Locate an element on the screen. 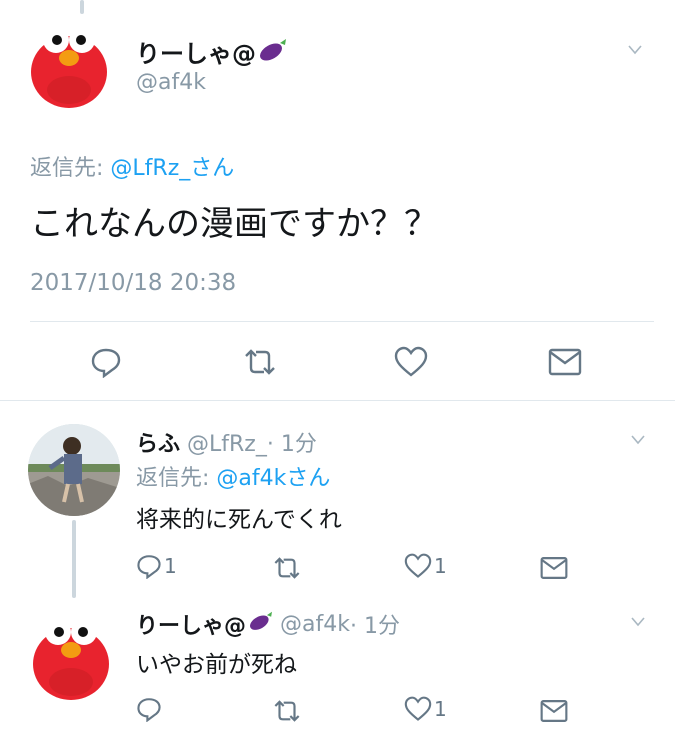 The width and height of the screenshot is (675, 739). thread-line is located at coordinates (74, 559).